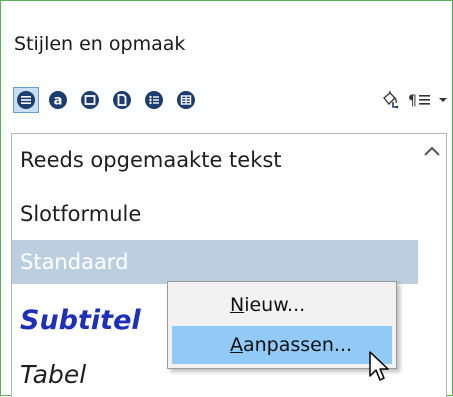 This screenshot has height=397, width=453. Describe the element at coordinates (100, 44) in the screenshot. I see `panel-title: Stijlen en opmaak` at that location.